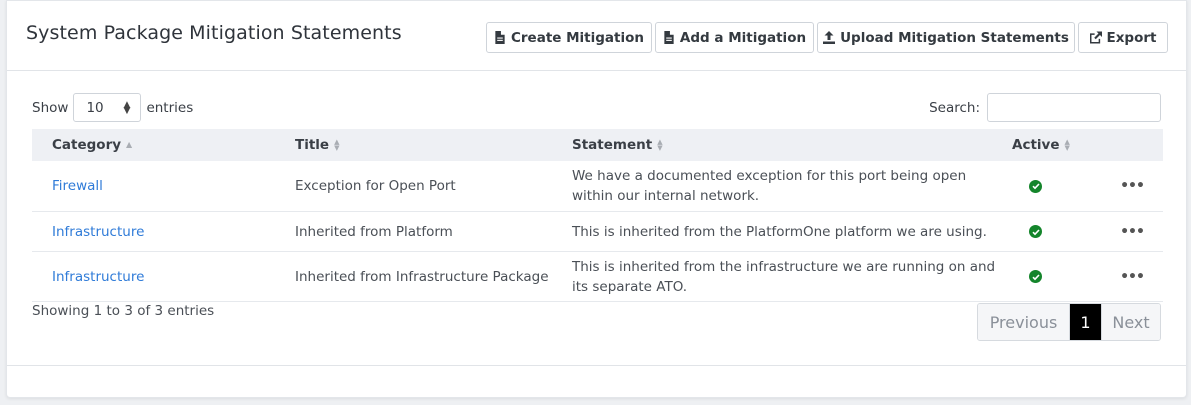 This screenshot has width=1191, height=405. Describe the element at coordinates (422, 276) in the screenshot. I see `row-title: Inherited from Infrastructure Package` at that location.